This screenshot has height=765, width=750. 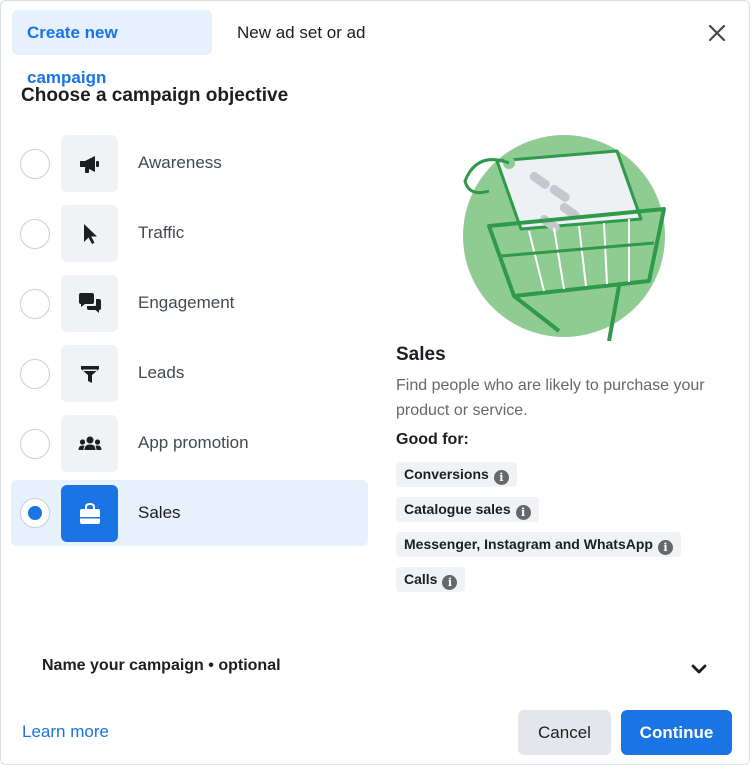 I want to click on good-for-label: Good for:, so click(x=432, y=439).